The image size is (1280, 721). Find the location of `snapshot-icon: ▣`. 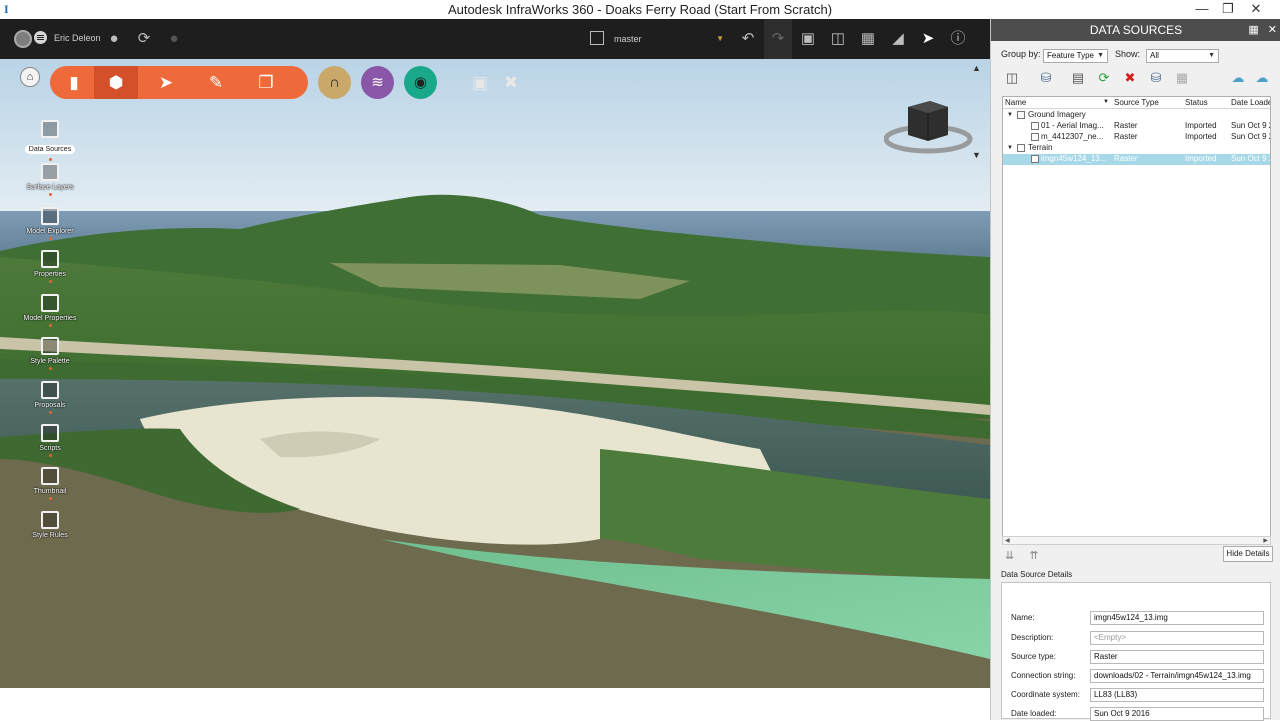

snapshot-icon: ▣ is located at coordinates (808, 39).